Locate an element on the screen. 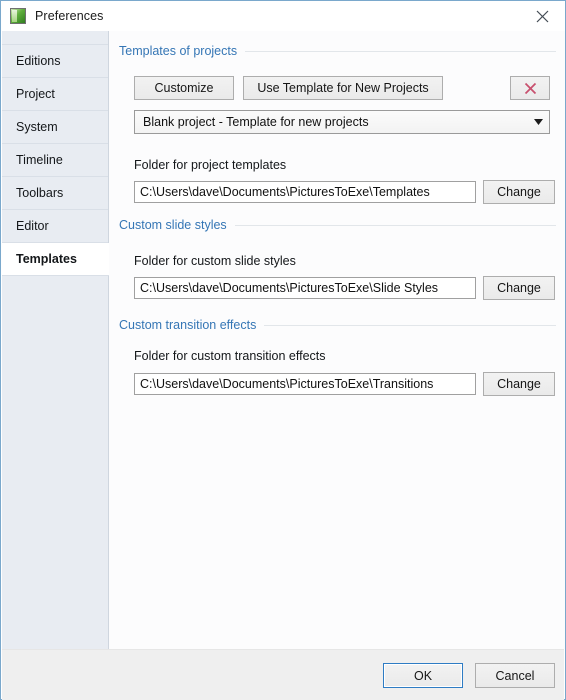  custom-slide-styles-path-input is located at coordinates (305, 288).